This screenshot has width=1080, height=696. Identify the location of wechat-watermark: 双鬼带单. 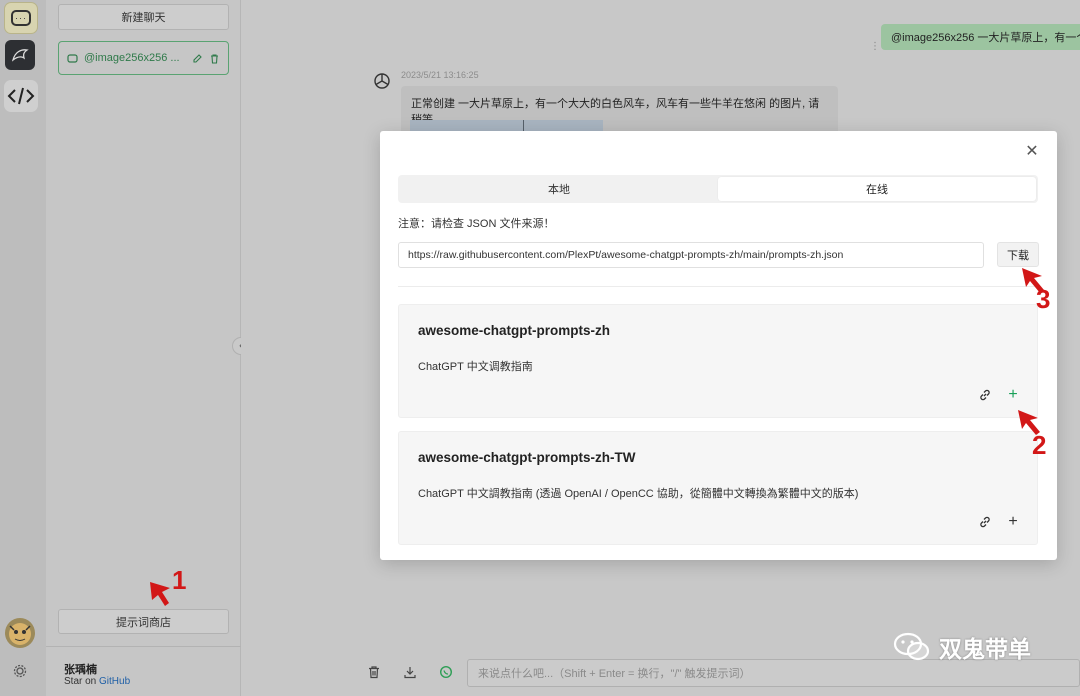
(962, 647).